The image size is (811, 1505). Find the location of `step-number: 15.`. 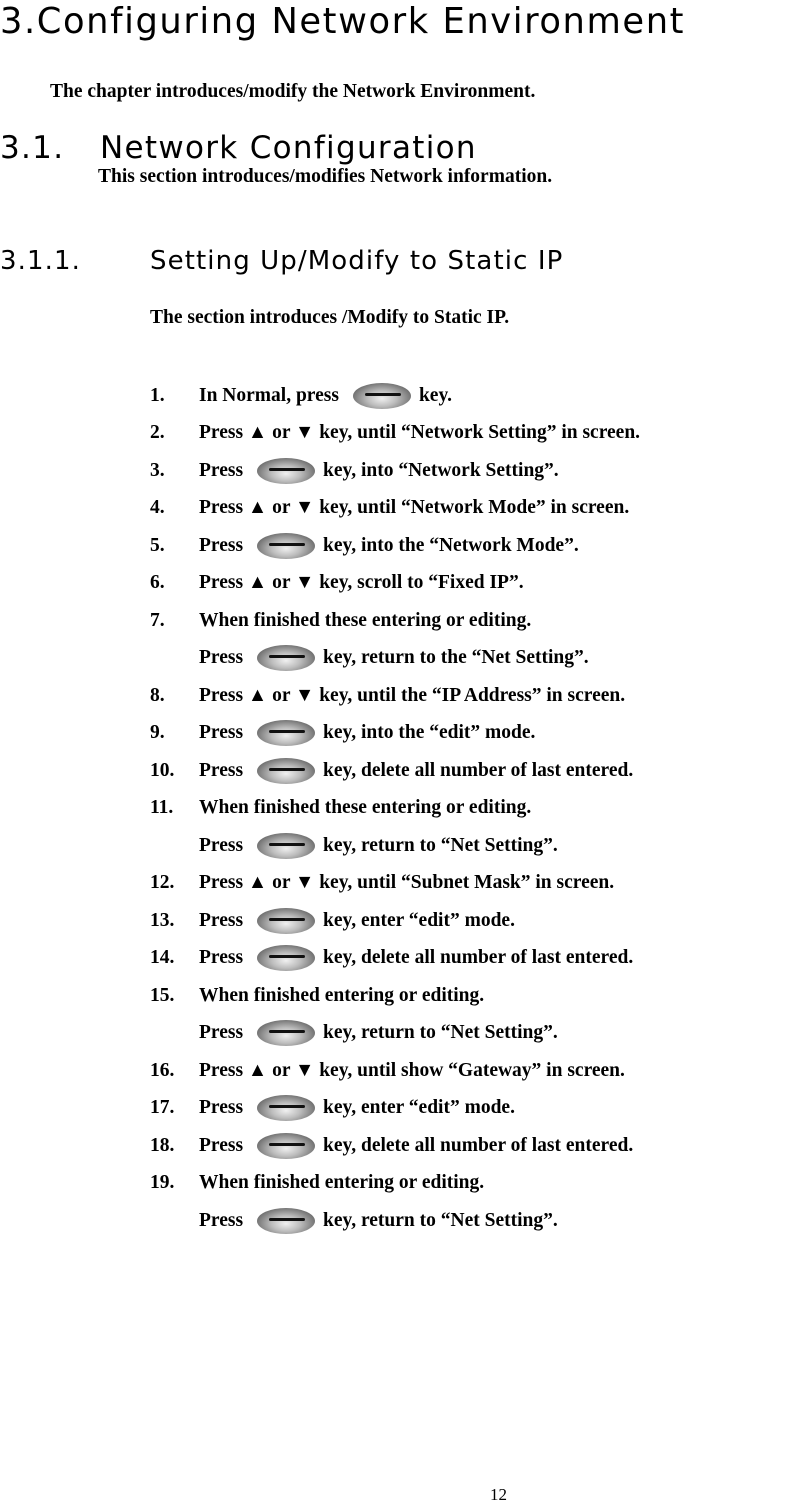

step-number: 15. is located at coordinates (162, 995).